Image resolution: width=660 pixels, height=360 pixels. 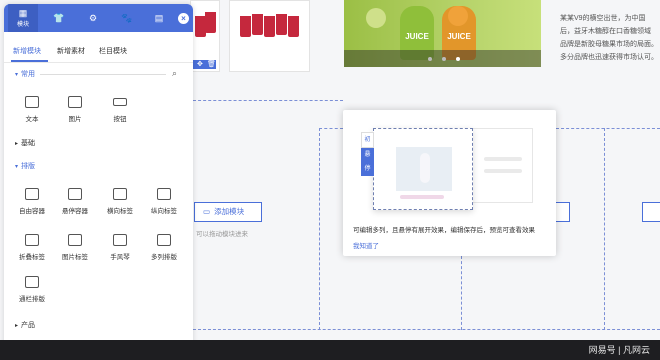 What do you see at coordinates (330, 350) in the screenshot?
I see `bottom-bar` at bounding box center [330, 350].